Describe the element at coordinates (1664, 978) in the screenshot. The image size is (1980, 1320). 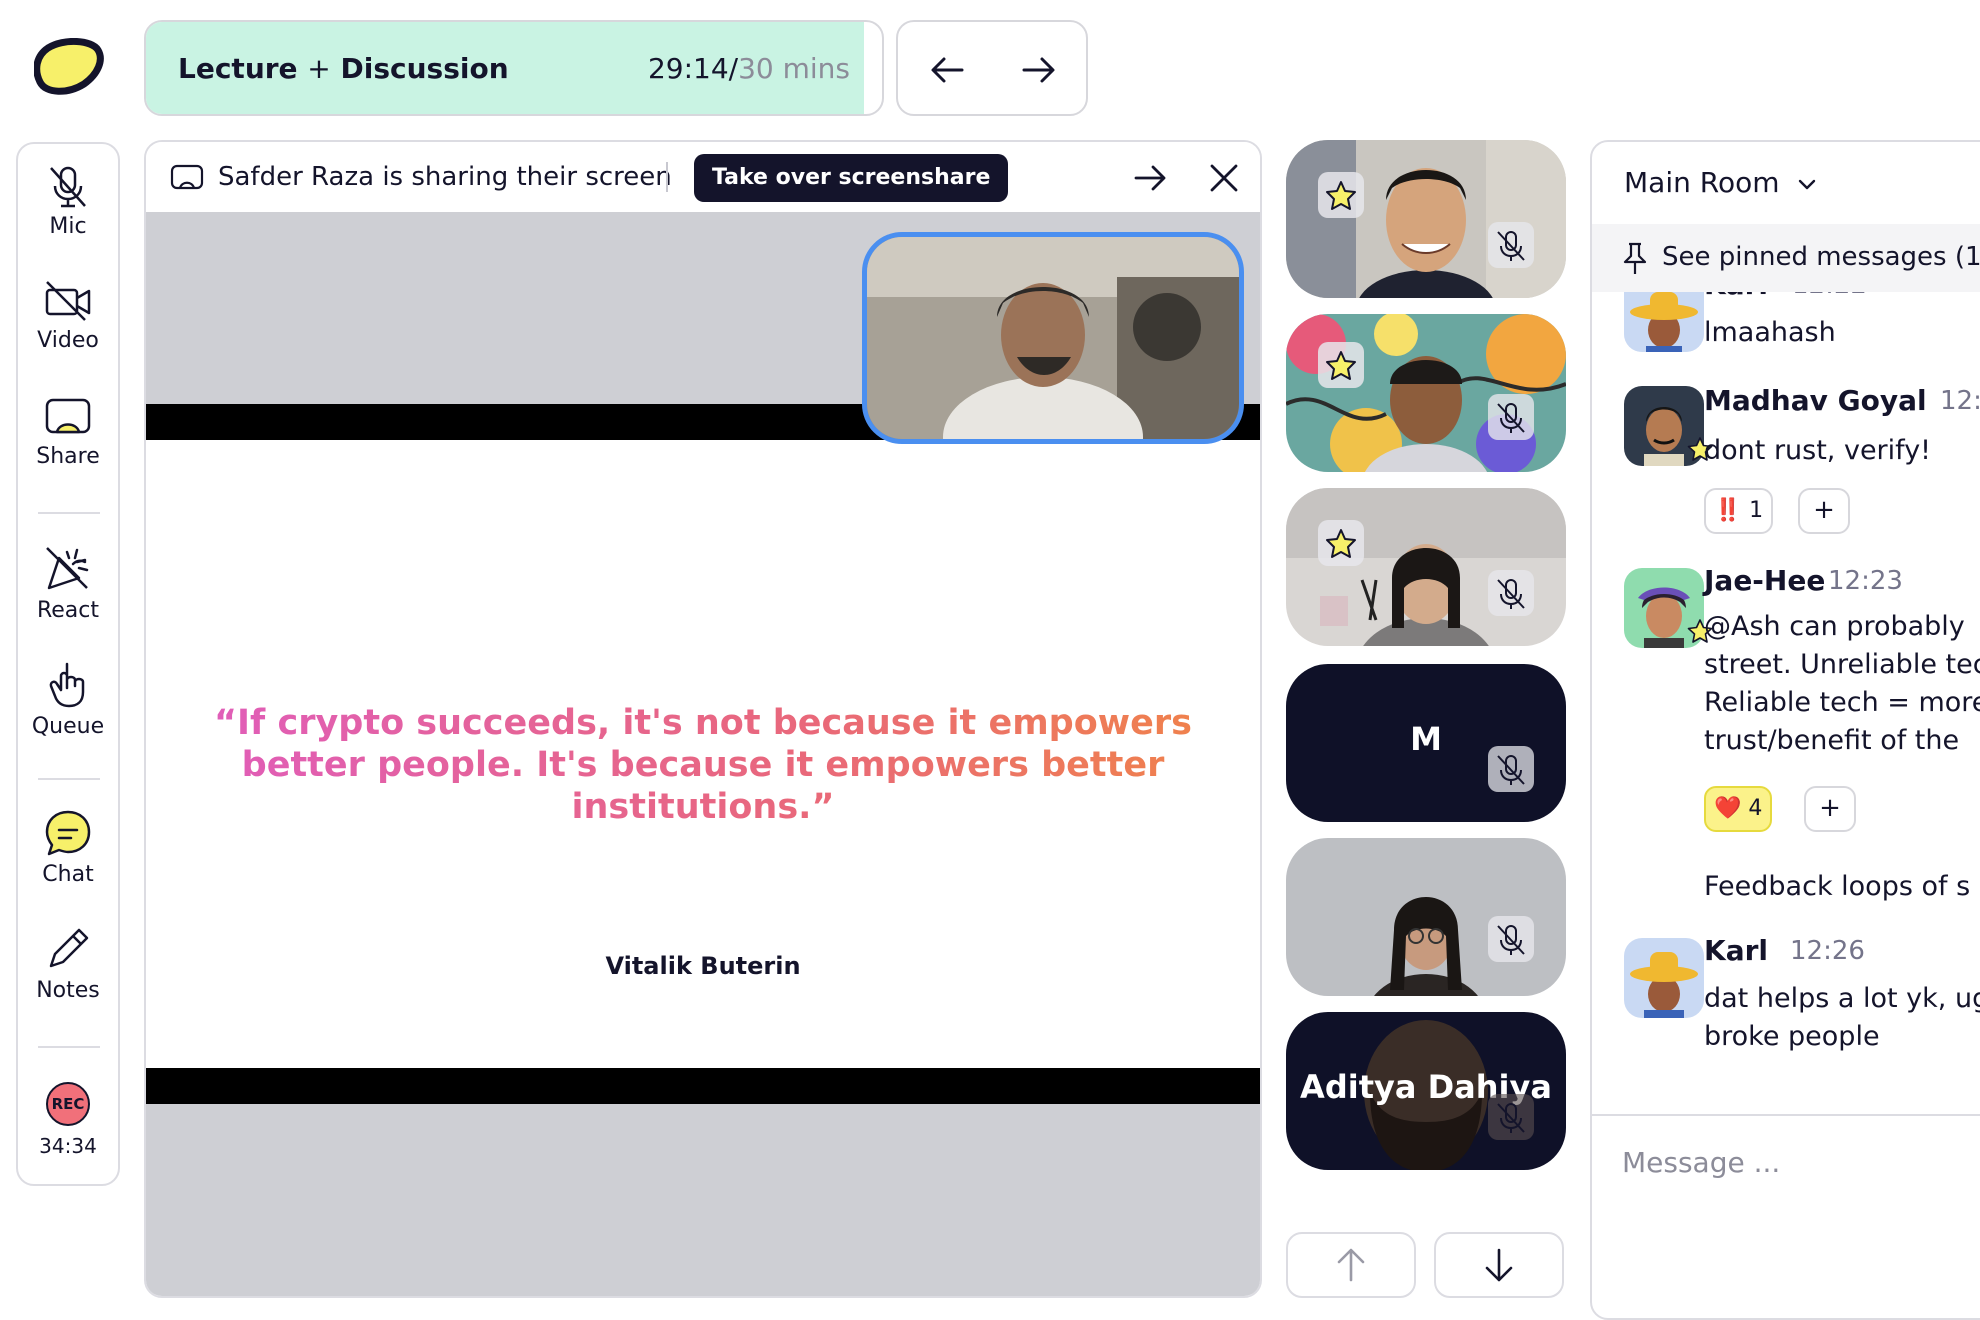
I see `avatar` at that location.